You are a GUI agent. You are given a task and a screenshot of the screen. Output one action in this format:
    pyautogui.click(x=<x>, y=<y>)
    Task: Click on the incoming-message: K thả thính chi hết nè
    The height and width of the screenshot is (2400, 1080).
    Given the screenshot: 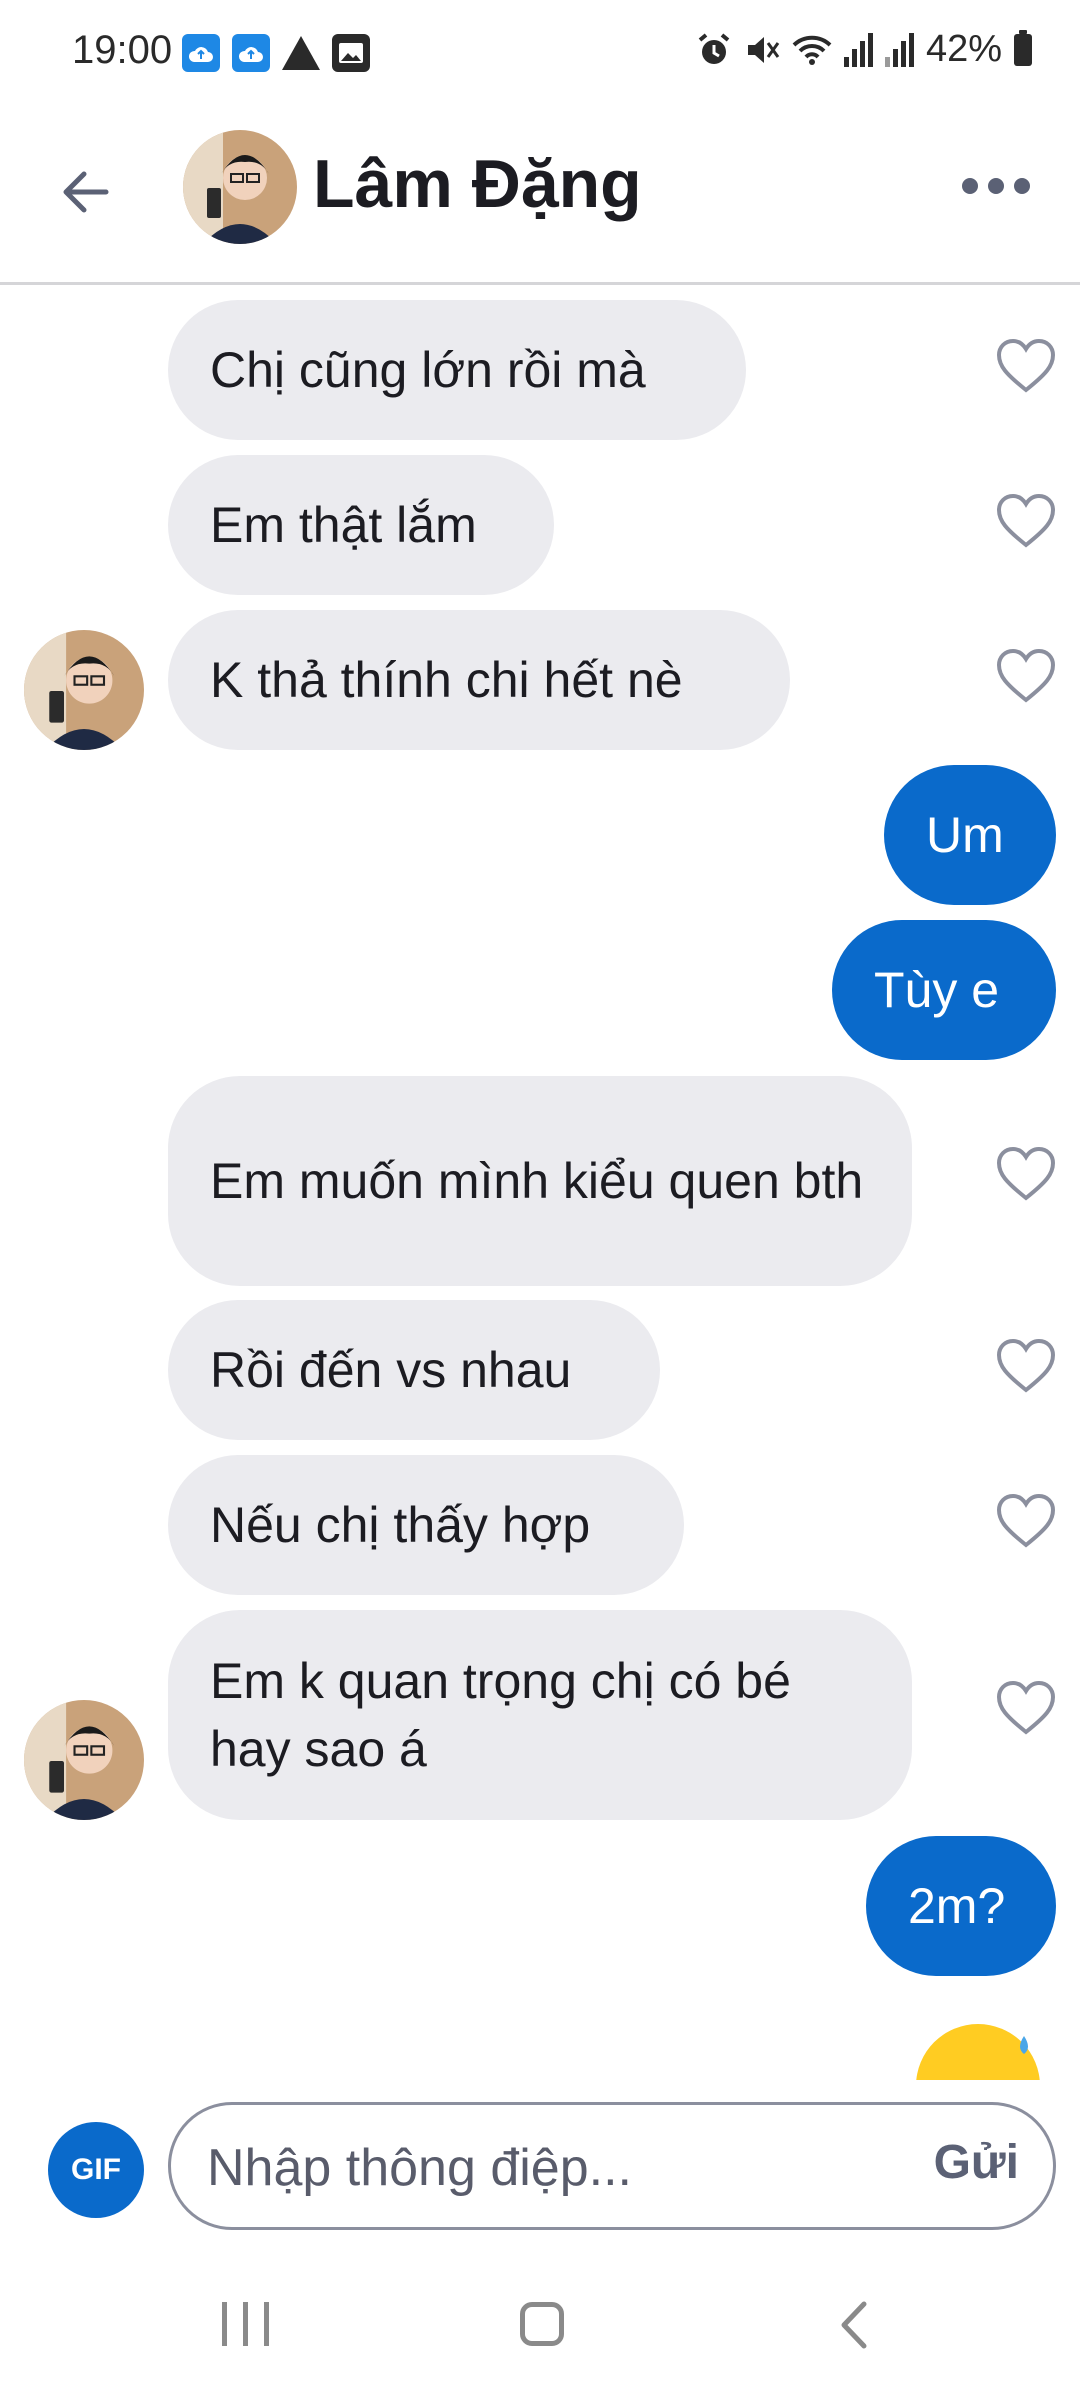 What is the action you would take?
    pyautogui.click(x=479, y=680)
    